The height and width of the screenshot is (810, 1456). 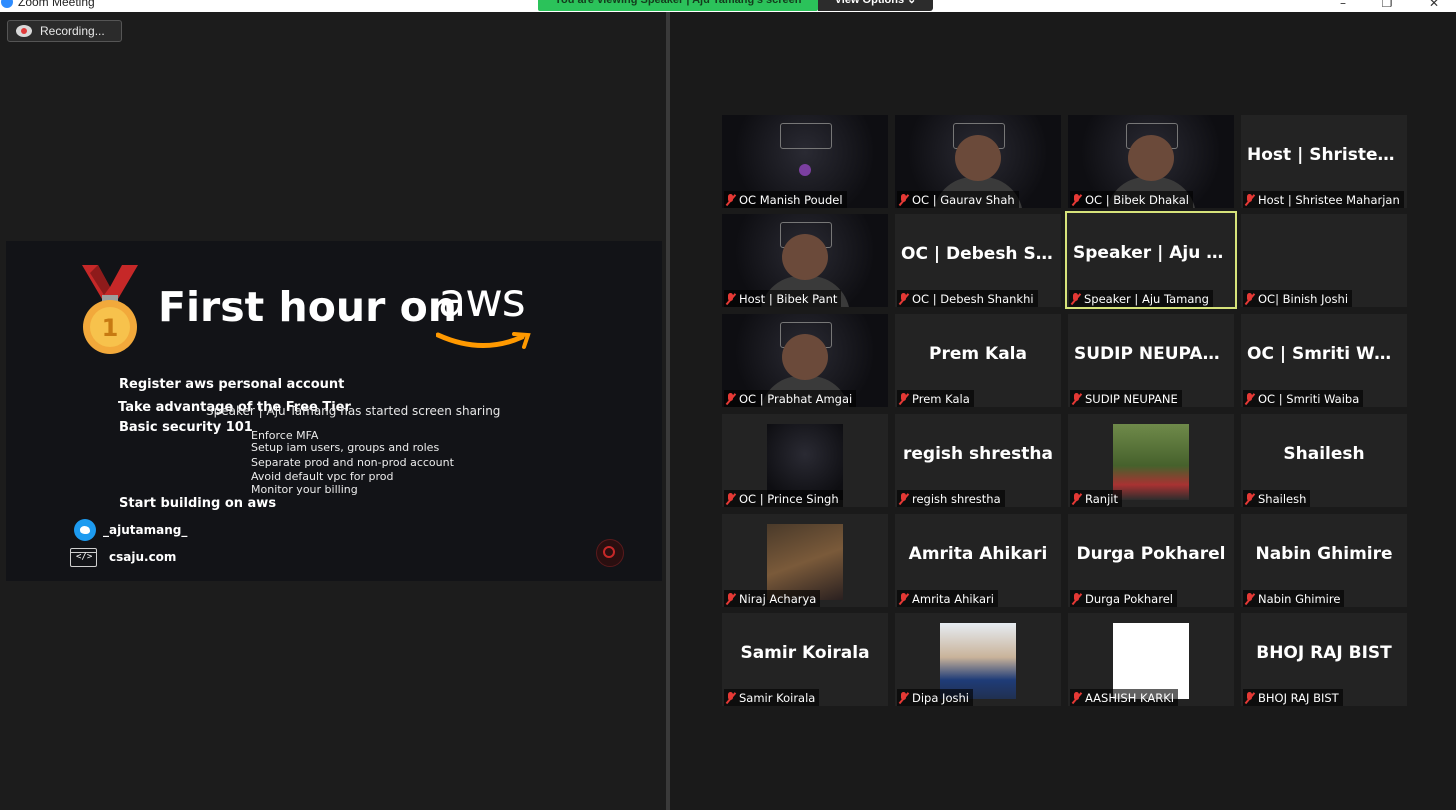 What do you see at coordinates (1324, 460) in the screenshot?
I see `participant-tile: Shailesh Shailesh` at bounding box center [1324, 460].